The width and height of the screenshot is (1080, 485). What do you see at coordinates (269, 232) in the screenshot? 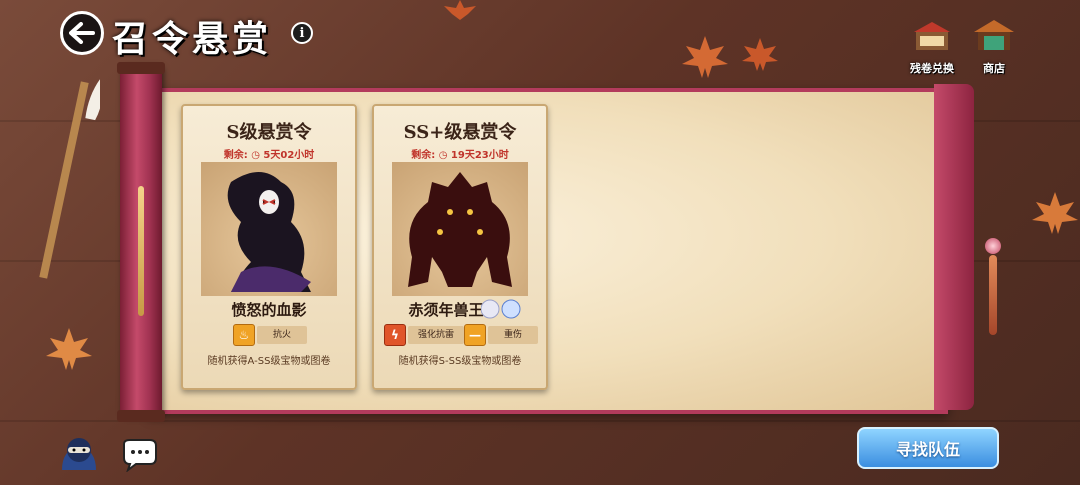
I see `blood-shadow-figure` at bounding box center [269, 232].